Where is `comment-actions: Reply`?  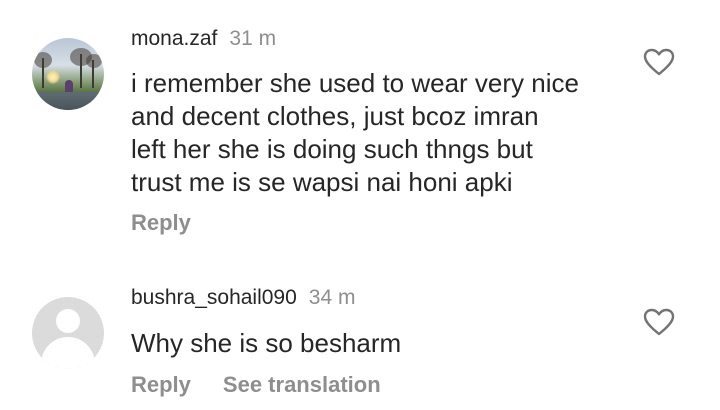
comment-actions: Reply is located at coordinates (161, 223).